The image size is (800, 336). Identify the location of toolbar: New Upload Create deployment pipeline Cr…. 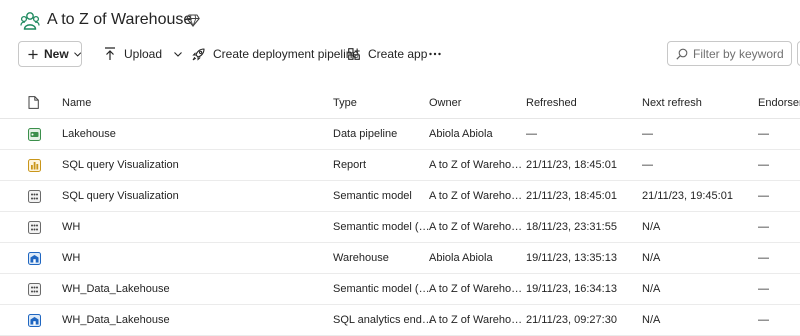
(400, 55).